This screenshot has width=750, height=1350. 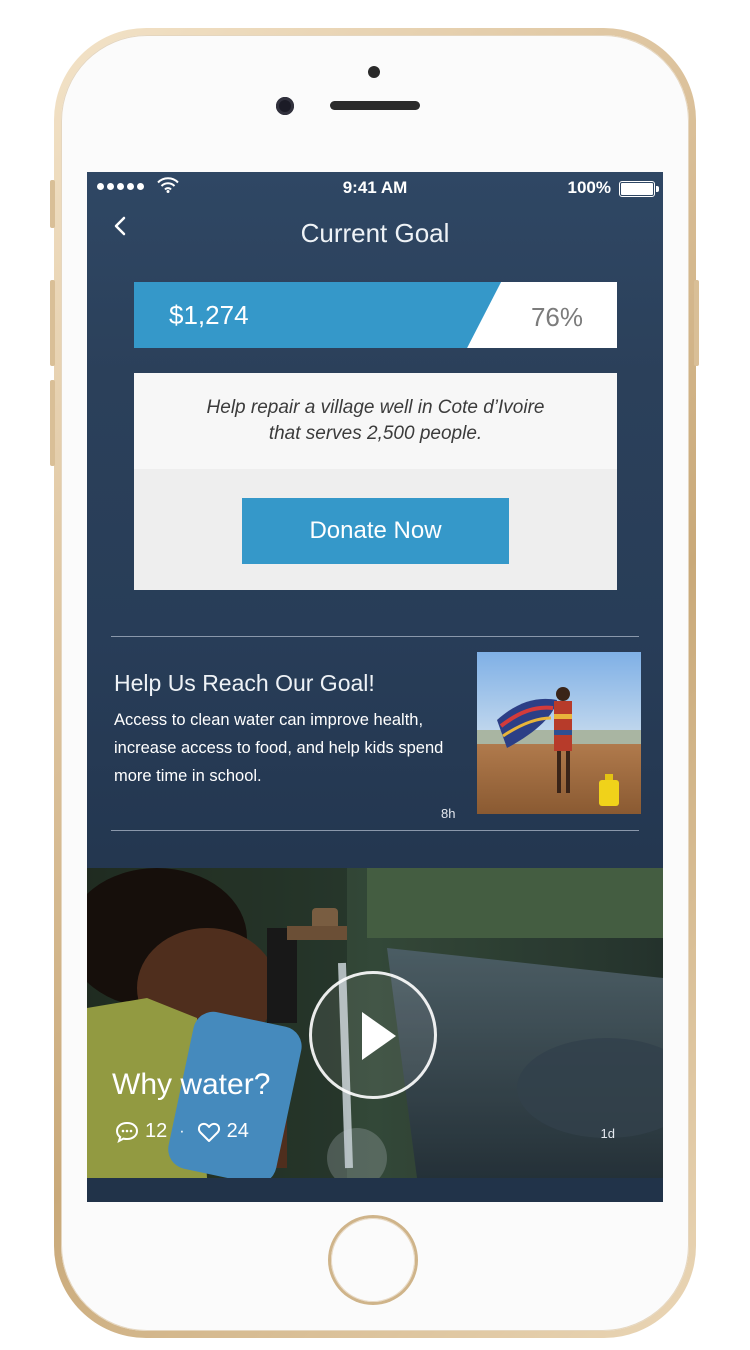 I want to click on donate-now-button: Donate Now, so click(x=375, y=531).